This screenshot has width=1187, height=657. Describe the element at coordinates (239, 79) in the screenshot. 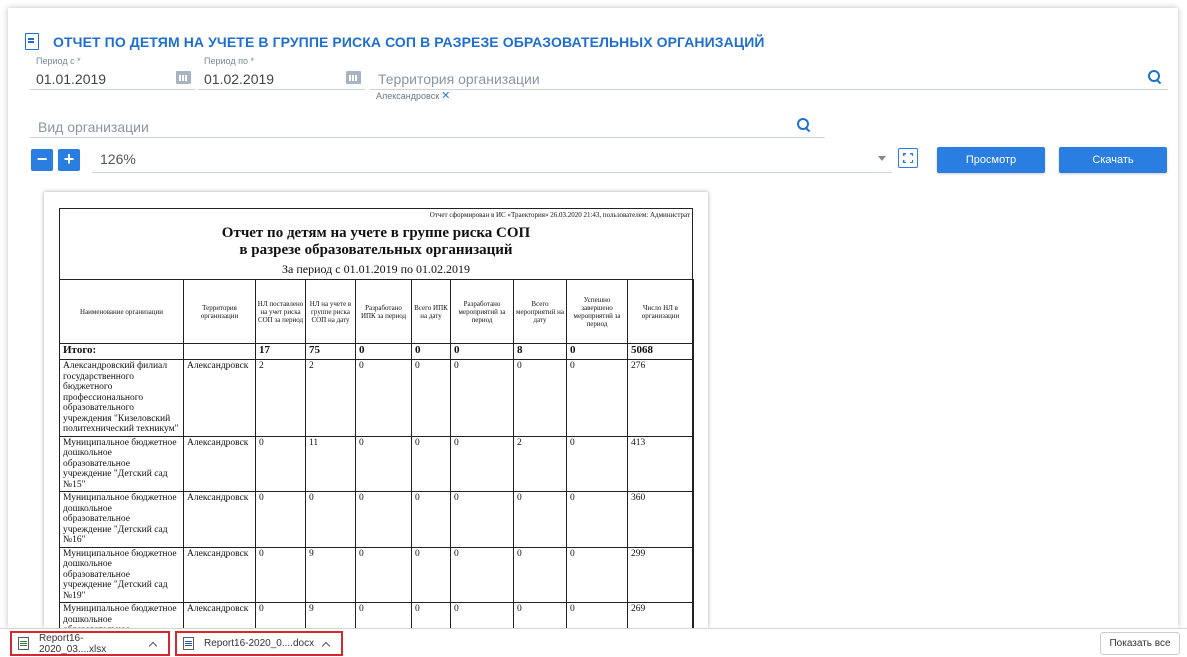

I see `period-to-value: 01.02.2019` at that location.